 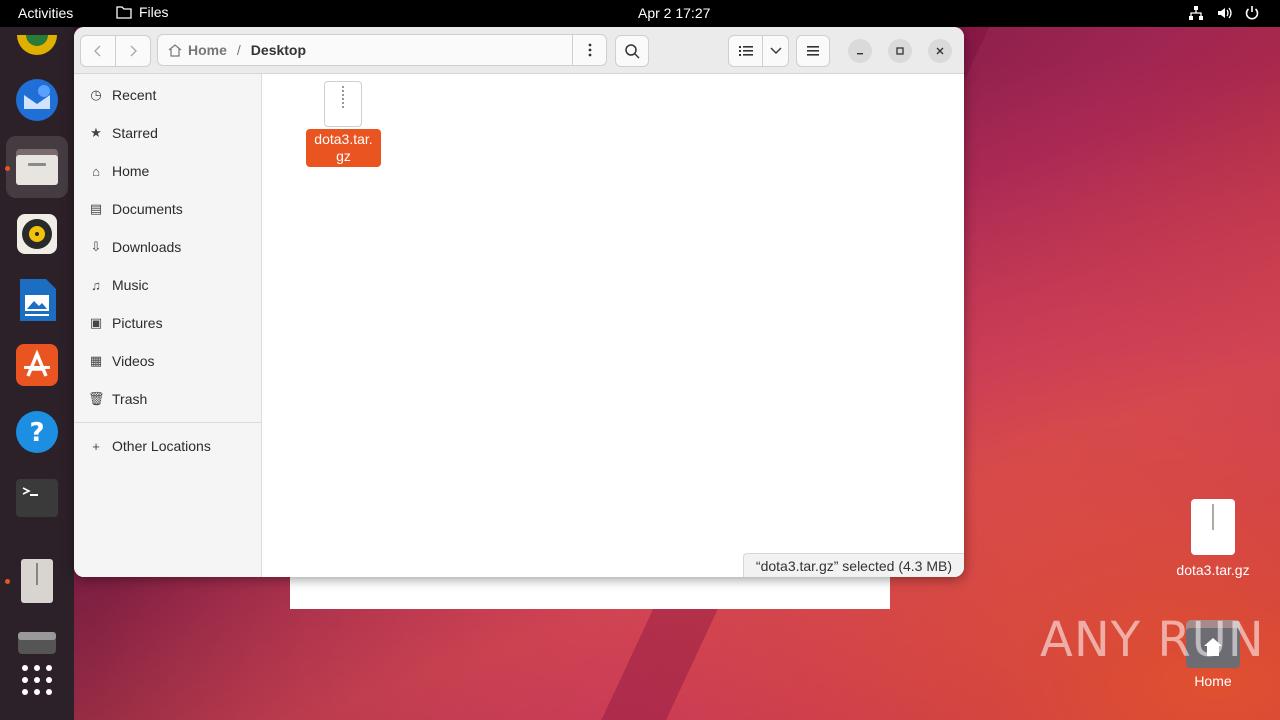 What do you see at coordinates (130, 285) in the screenshot?
I see `sidebar-item-label: Music` at bounding box center [130, 285].